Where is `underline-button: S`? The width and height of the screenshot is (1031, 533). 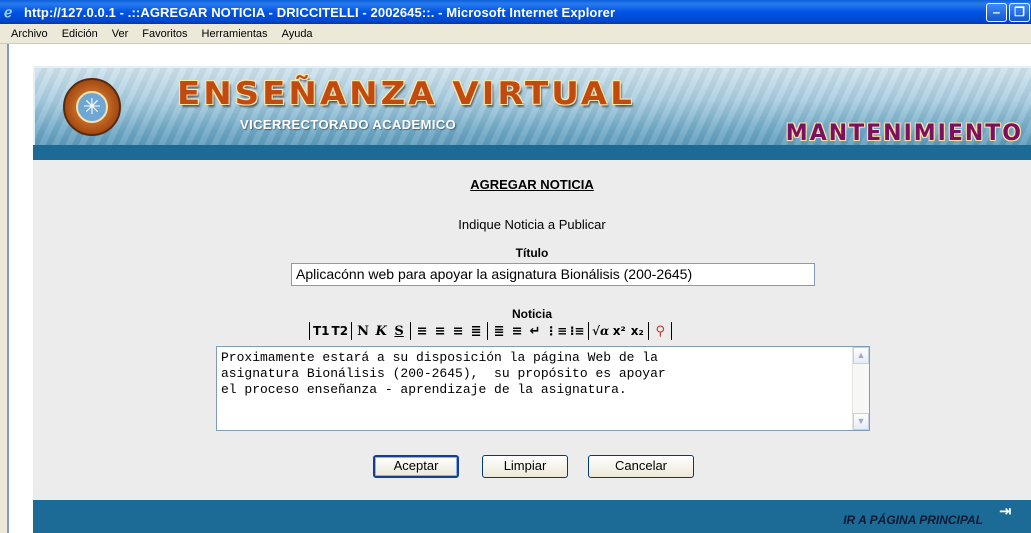
underline-button: S is located at coordinates (399, 331).